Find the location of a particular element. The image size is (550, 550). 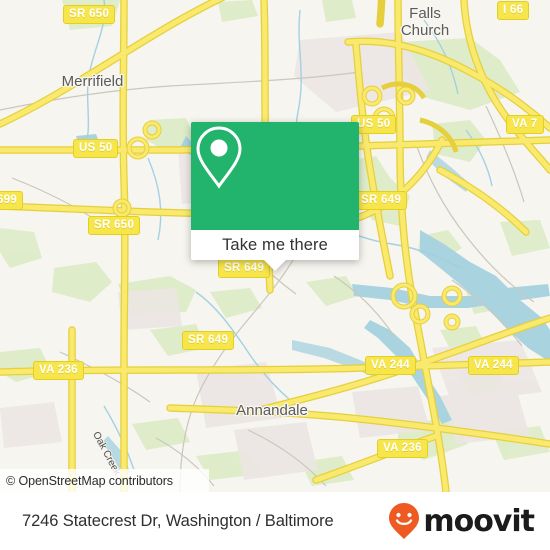

take-me-there-button: Take me there is located at coordinates (275, 250).